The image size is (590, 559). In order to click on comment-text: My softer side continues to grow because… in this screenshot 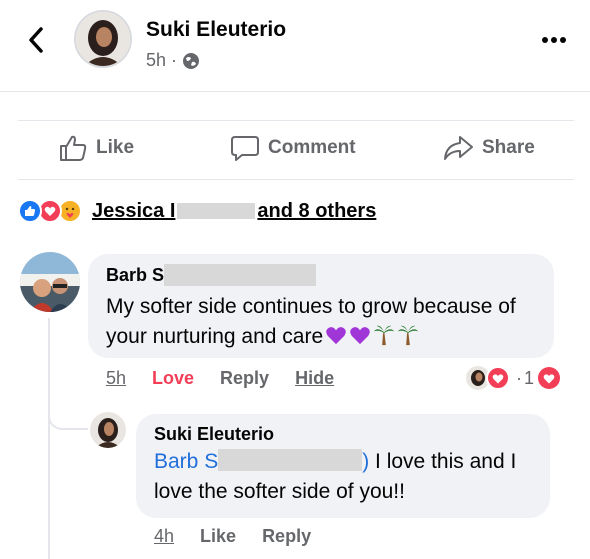, I will do `click(311, 321)`.